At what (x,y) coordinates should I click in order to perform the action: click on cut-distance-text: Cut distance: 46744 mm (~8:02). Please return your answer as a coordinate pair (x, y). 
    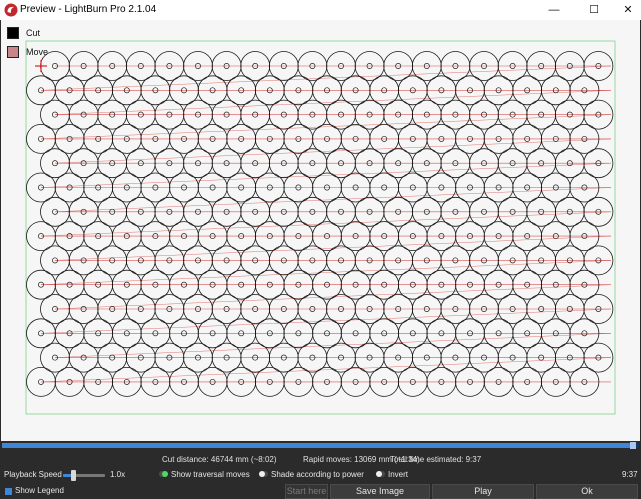
    Looking at the image, I should click on (219, 459).